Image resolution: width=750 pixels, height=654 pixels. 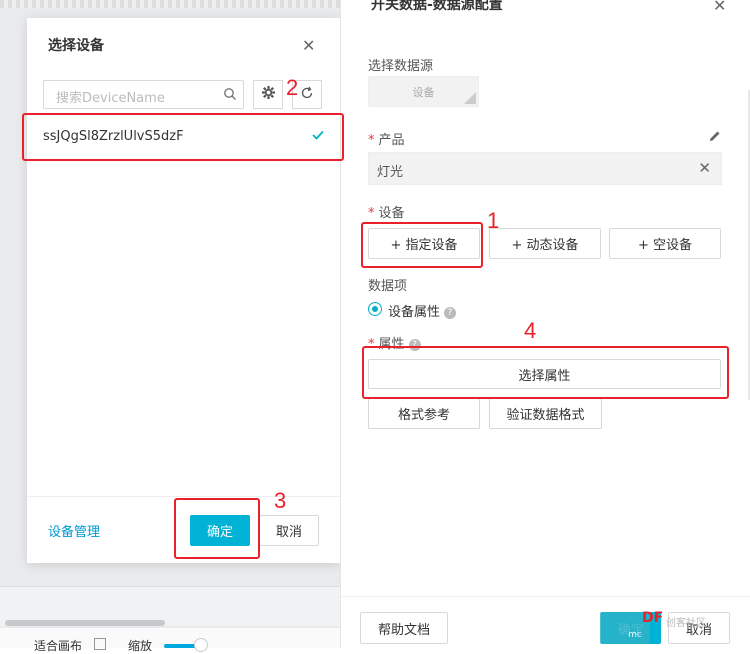 I want to click on device-list-item: ssJQgSl8ZrzlUlvS5dzF, so click(x=183, y=137).